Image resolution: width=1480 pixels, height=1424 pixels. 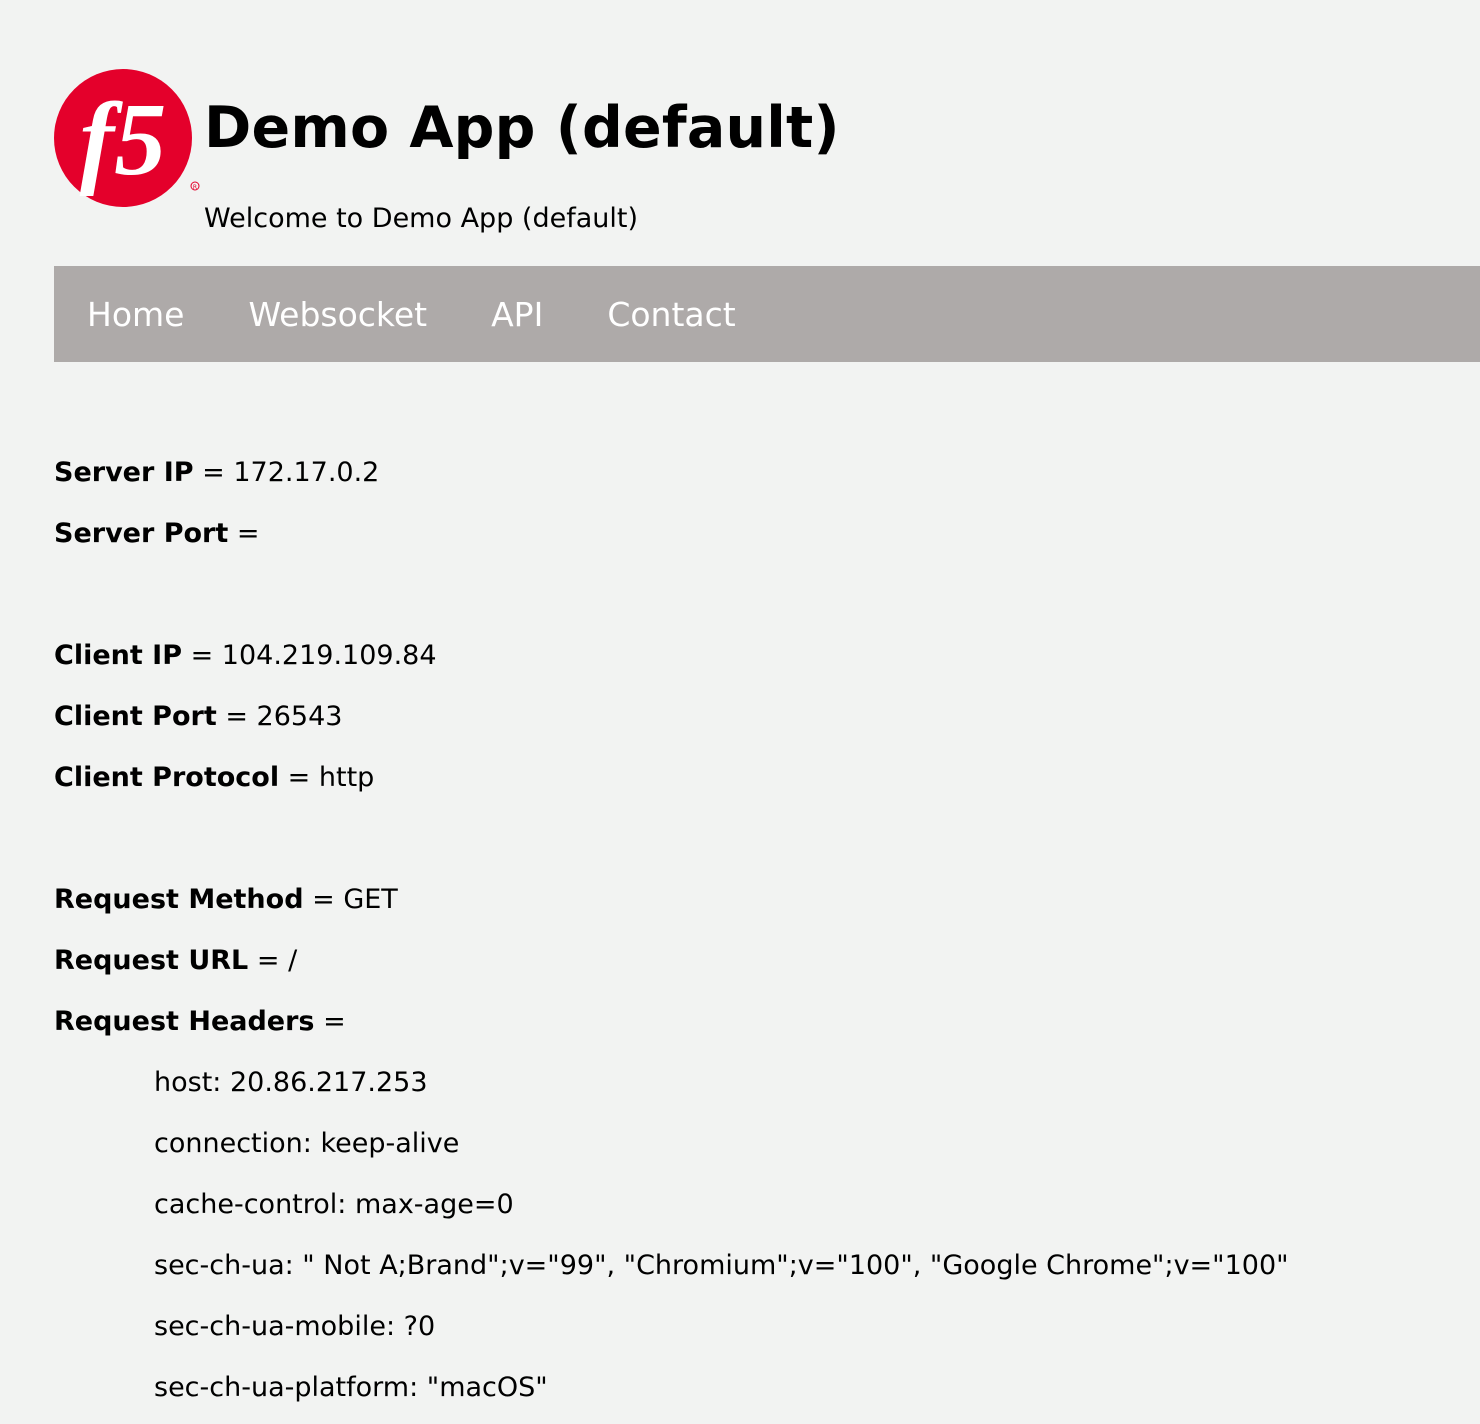 I want to click on client-ip-value: 104.219.109.84, so click(x=329, y=655).